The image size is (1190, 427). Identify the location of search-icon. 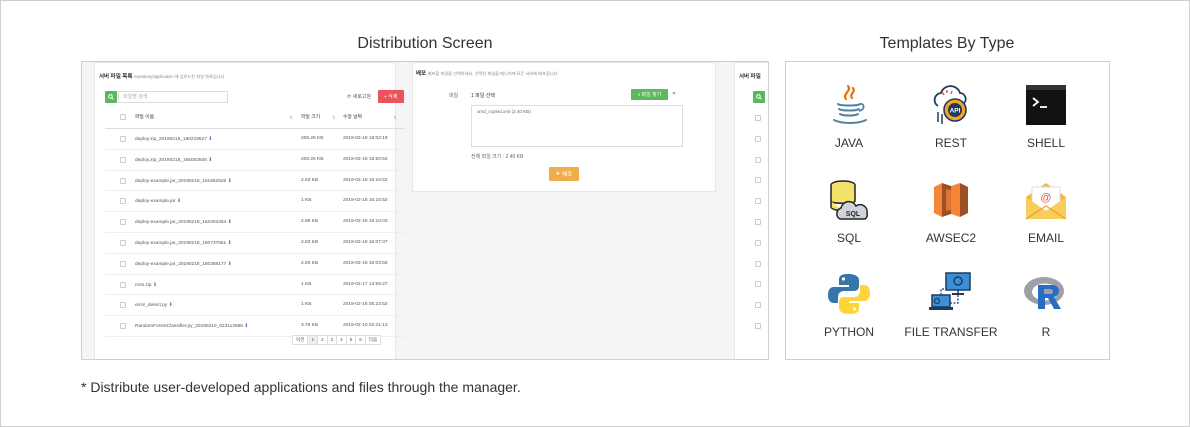
(111, 97).